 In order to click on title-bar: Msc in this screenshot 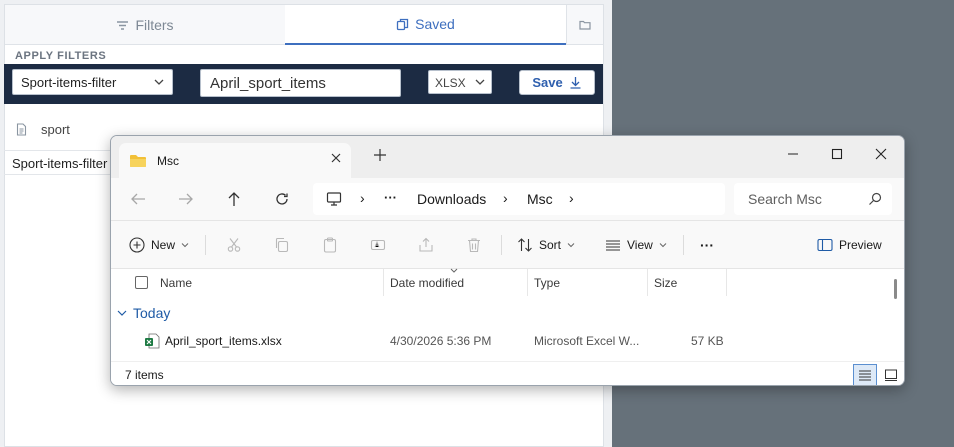, I will do `click(507, 157)`.